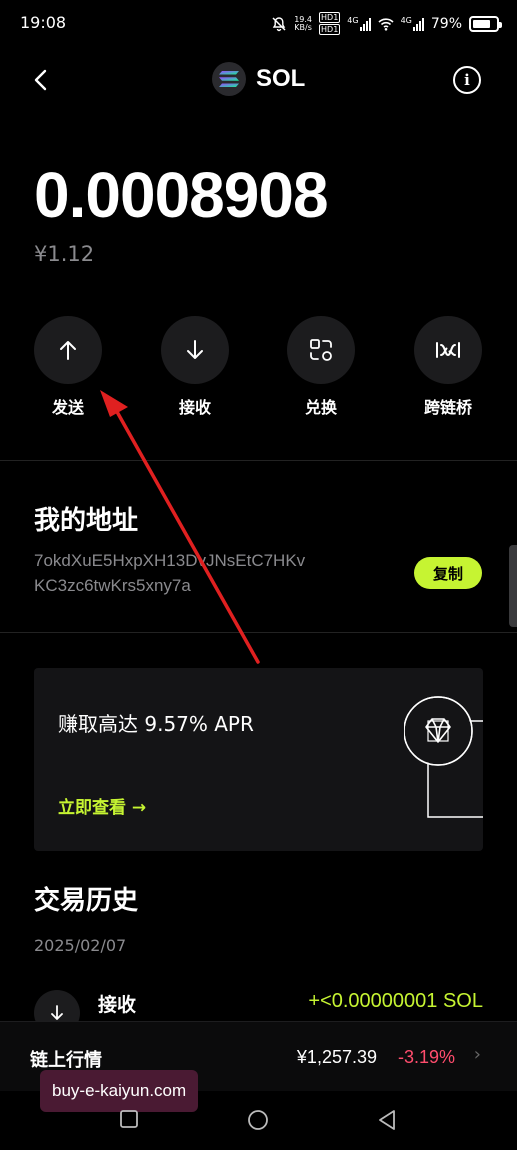 The width and height of the screenshot is (517, 1150). What do you see at coordinates (446, 23) in the screenshot?
I see `battery-percent: 79%` at bounding box center [446, 23].